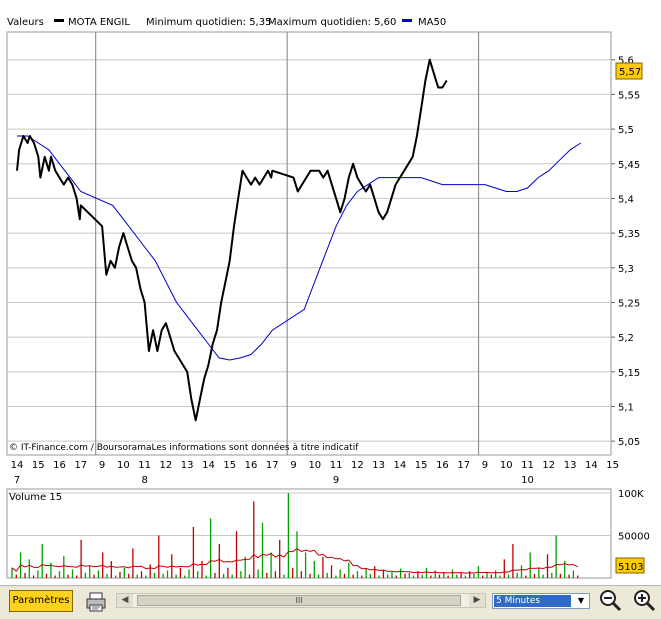  I want to click on ma50-legend-swatch, so click(407, 20).